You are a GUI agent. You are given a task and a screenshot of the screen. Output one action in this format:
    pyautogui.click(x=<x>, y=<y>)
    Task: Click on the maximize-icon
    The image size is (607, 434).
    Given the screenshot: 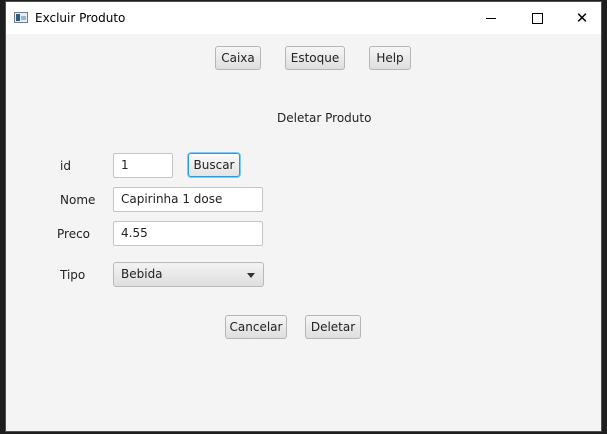 What is the action you would take?
    pyautogui.click(x=537, y=18)
    